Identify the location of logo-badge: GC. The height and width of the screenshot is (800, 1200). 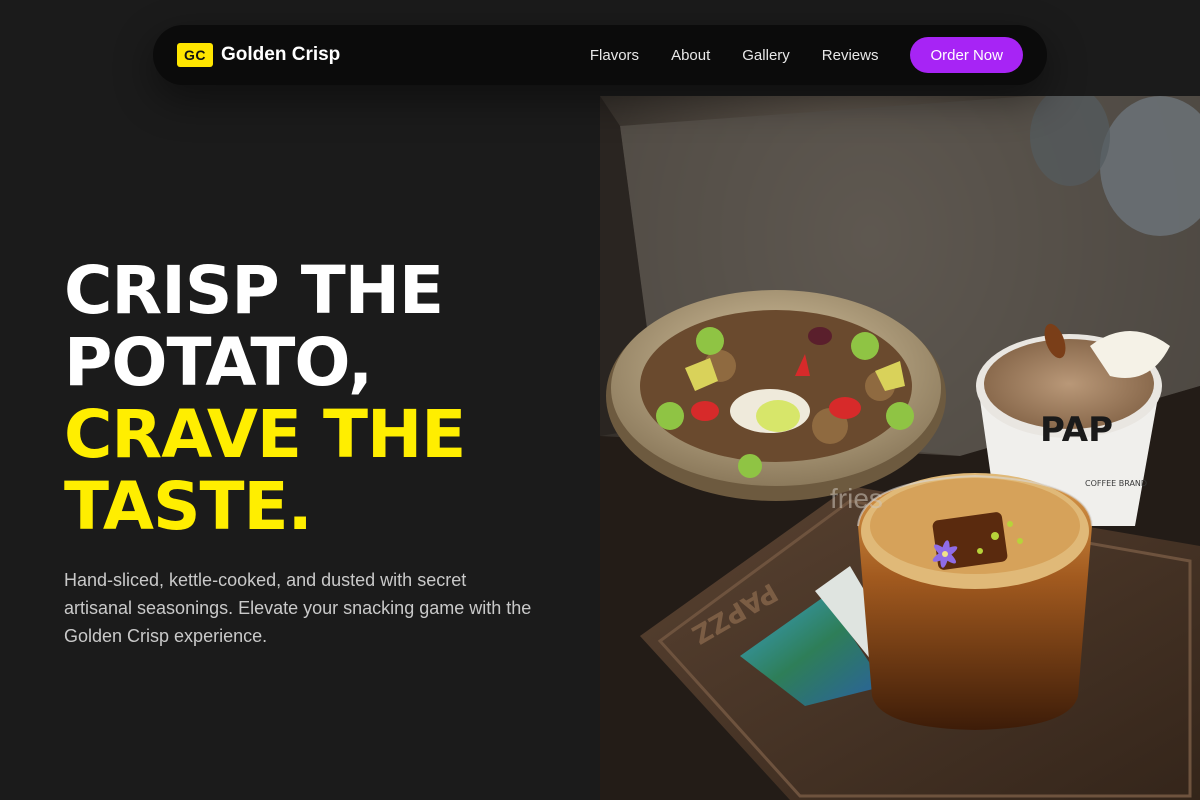
(195, 55).